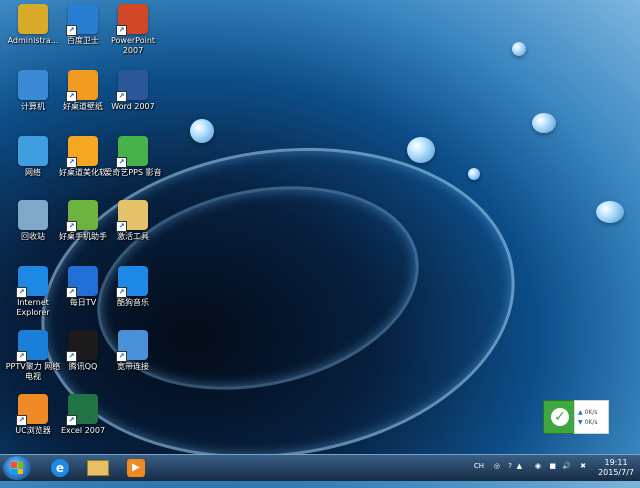 The image size is (640, 488). I want to click on network-tray-icon: ◉, so click(538, 466).